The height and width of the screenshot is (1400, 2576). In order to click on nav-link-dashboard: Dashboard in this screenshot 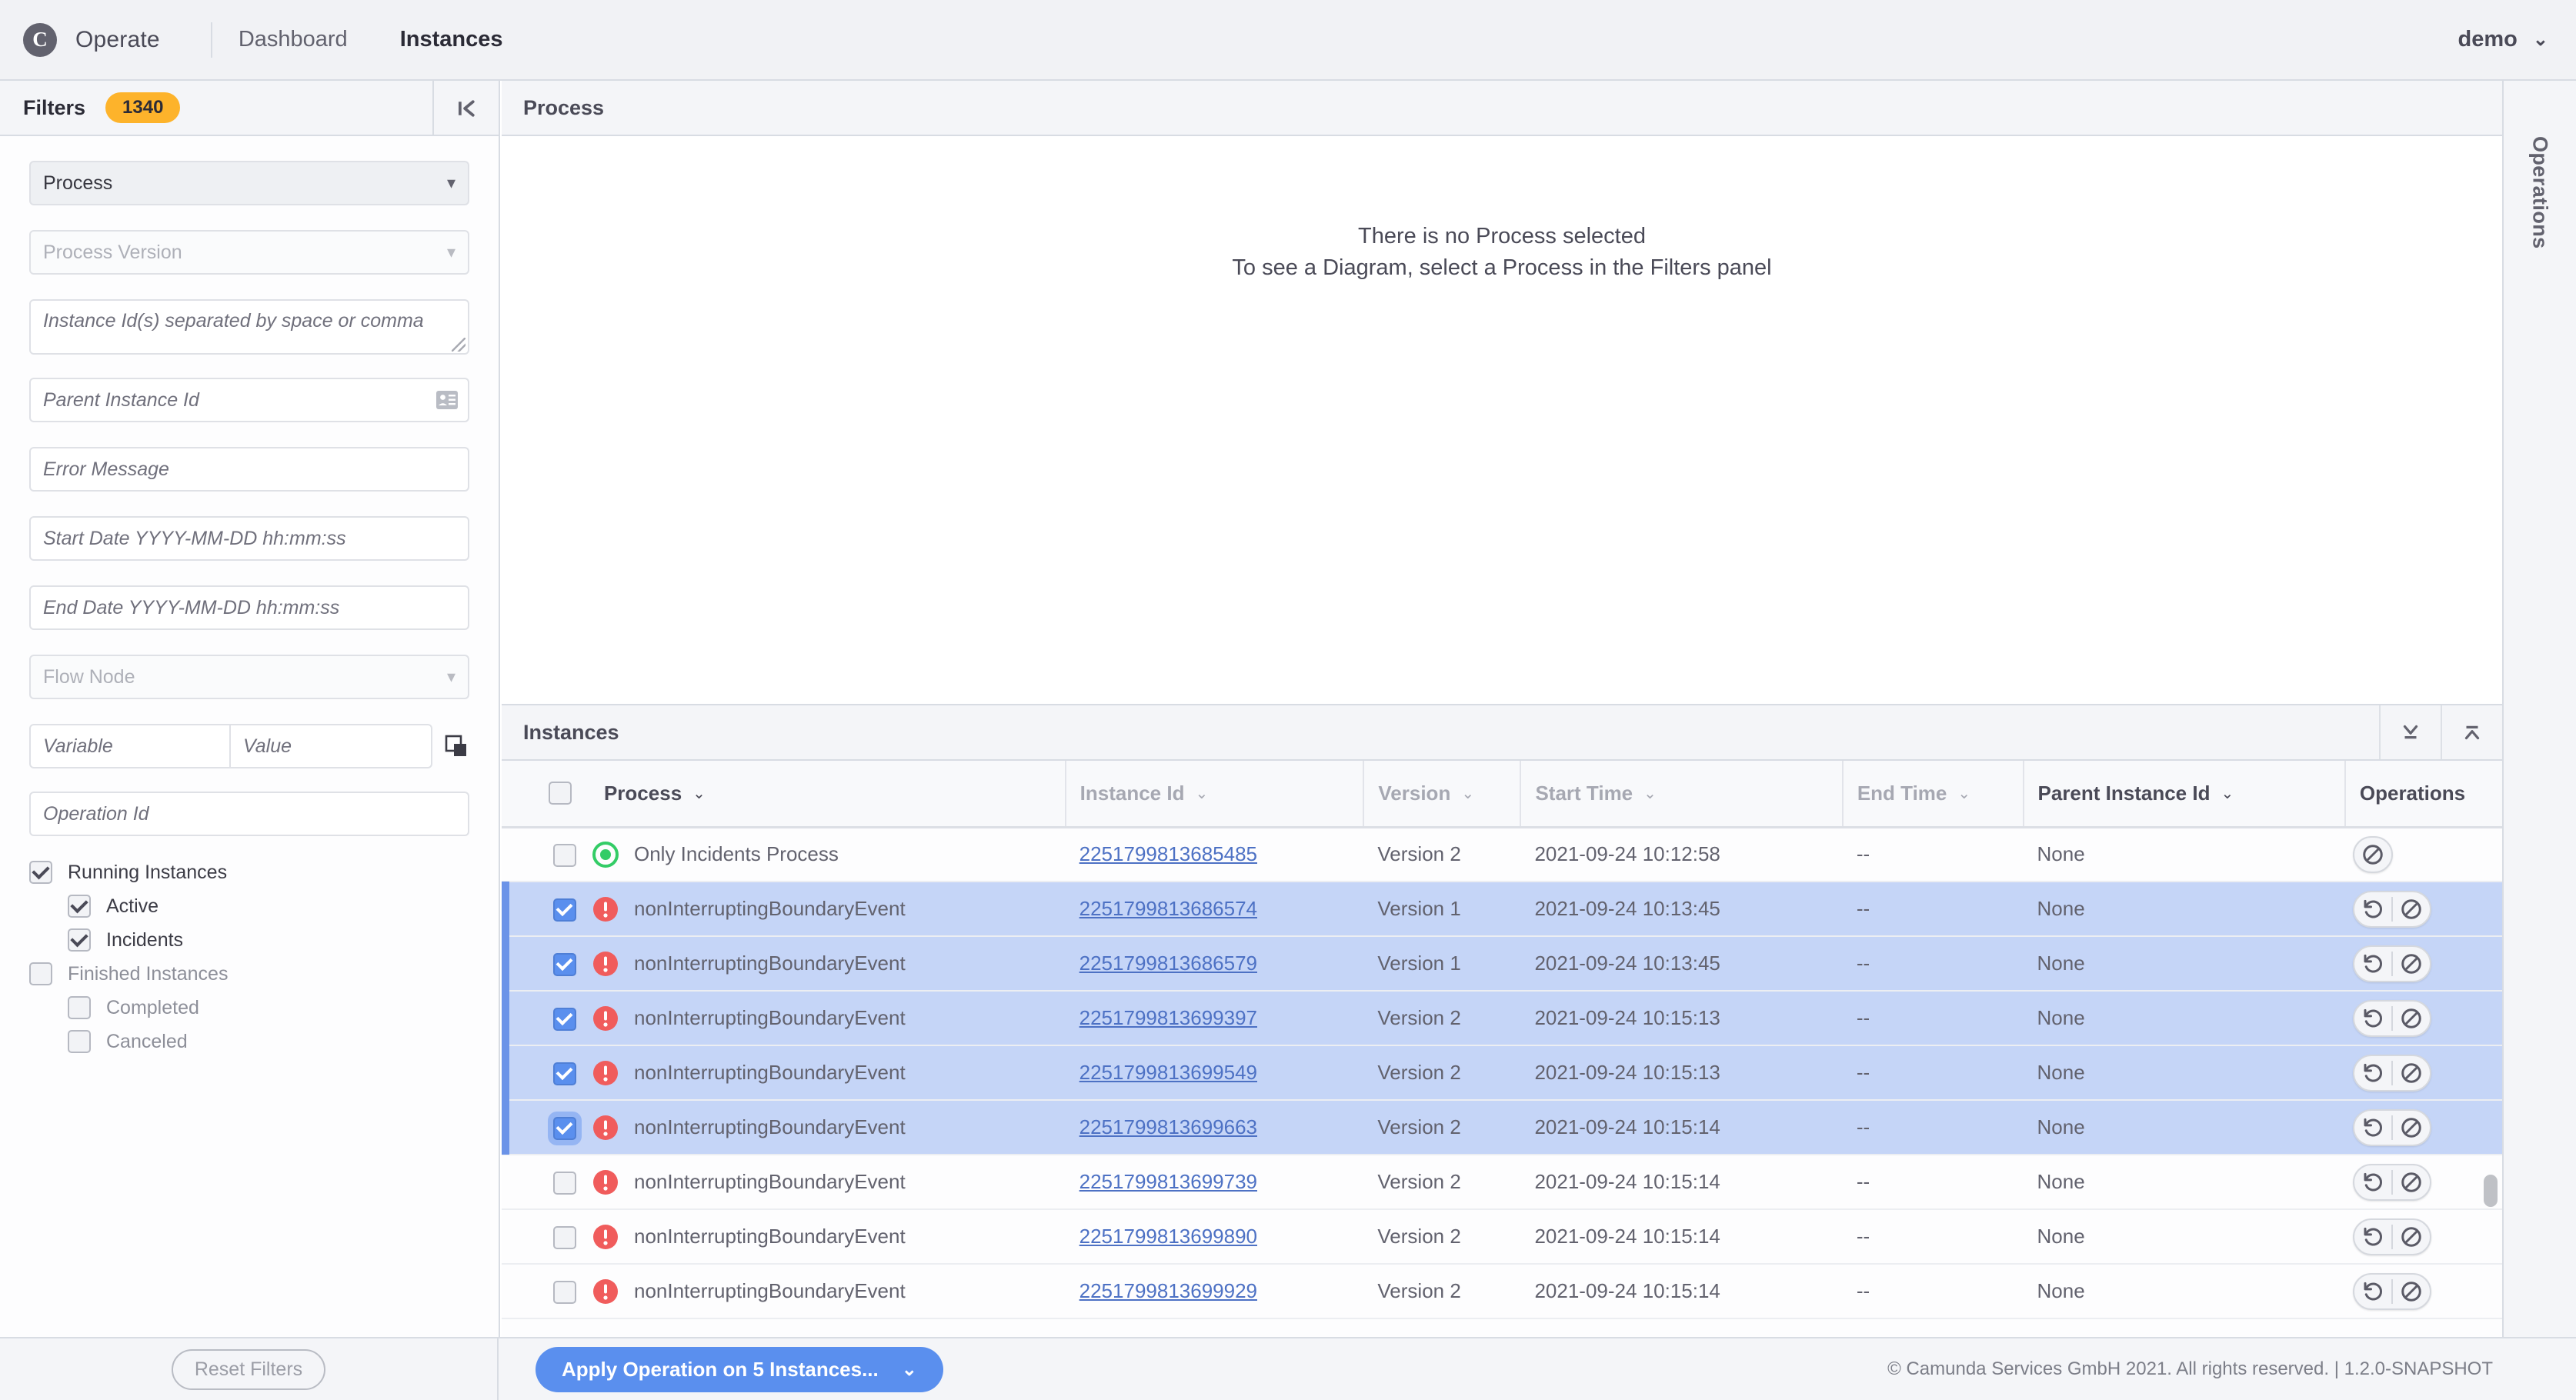, I will do `click(293, 39)`.